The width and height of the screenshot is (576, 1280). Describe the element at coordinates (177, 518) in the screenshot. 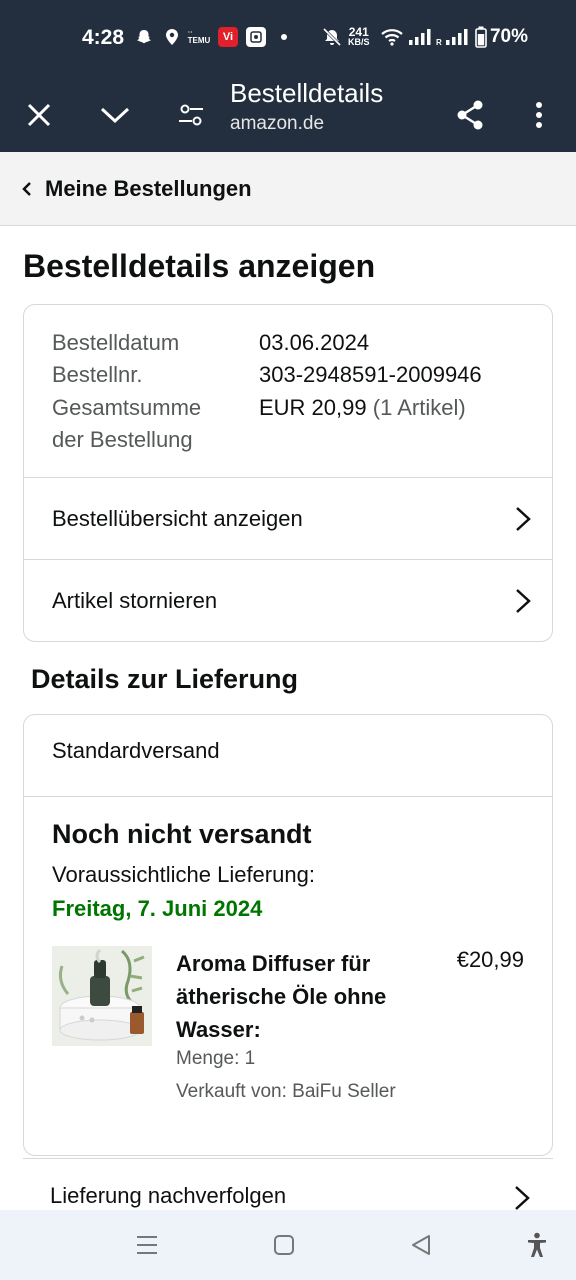

I see `view-order-summary-label: Bestellübersicht anzeigen` at that location.